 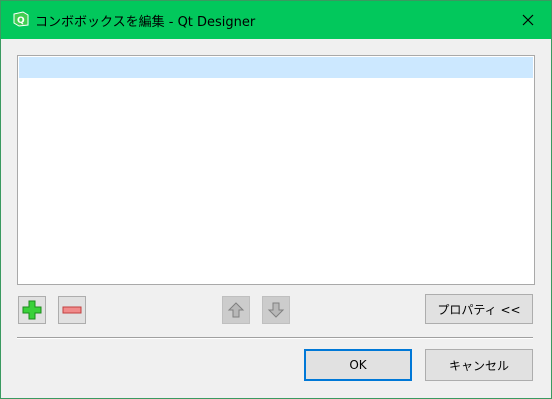 I want to click on add-item-button, so click(x=32, y=310).